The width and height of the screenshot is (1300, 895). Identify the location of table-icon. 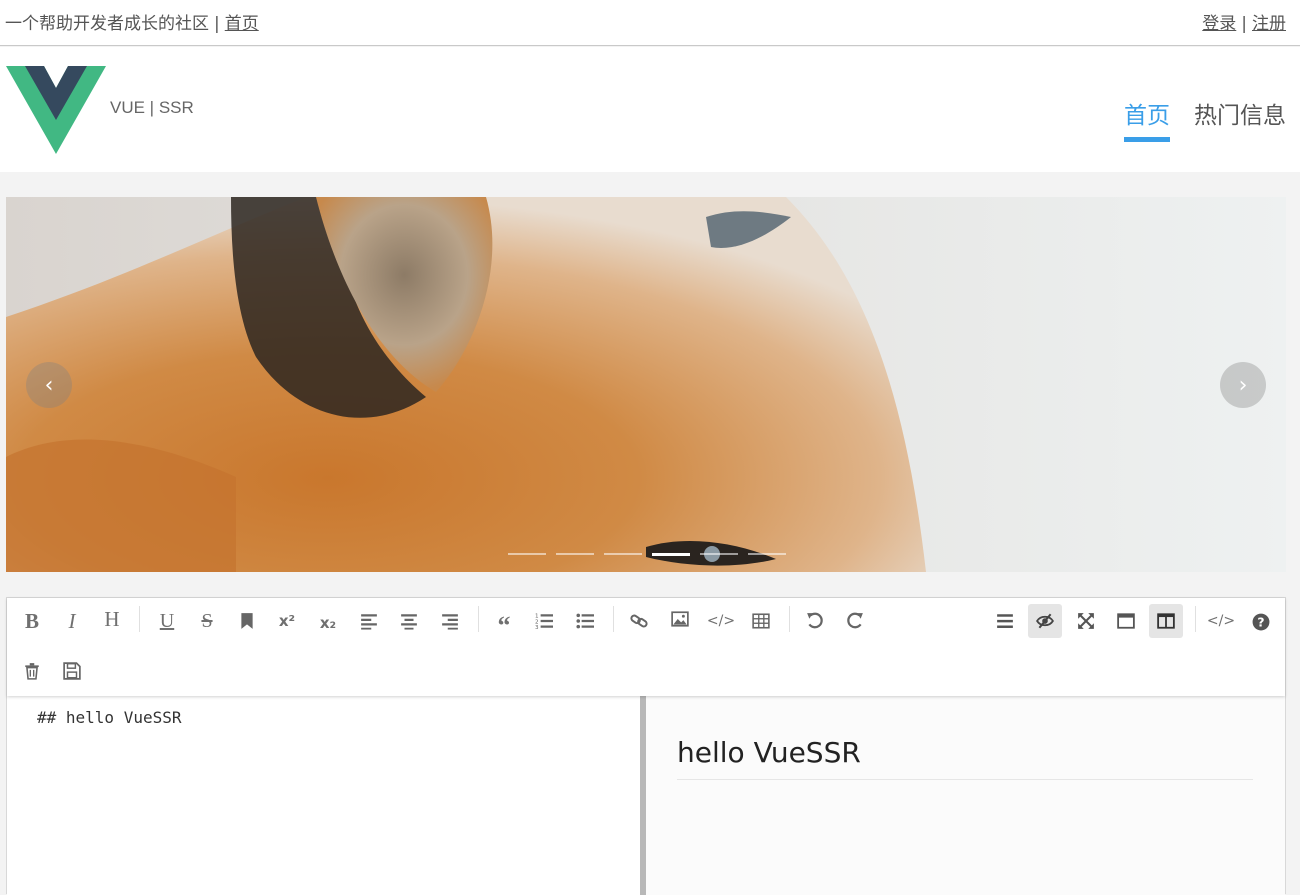
(761, 621).